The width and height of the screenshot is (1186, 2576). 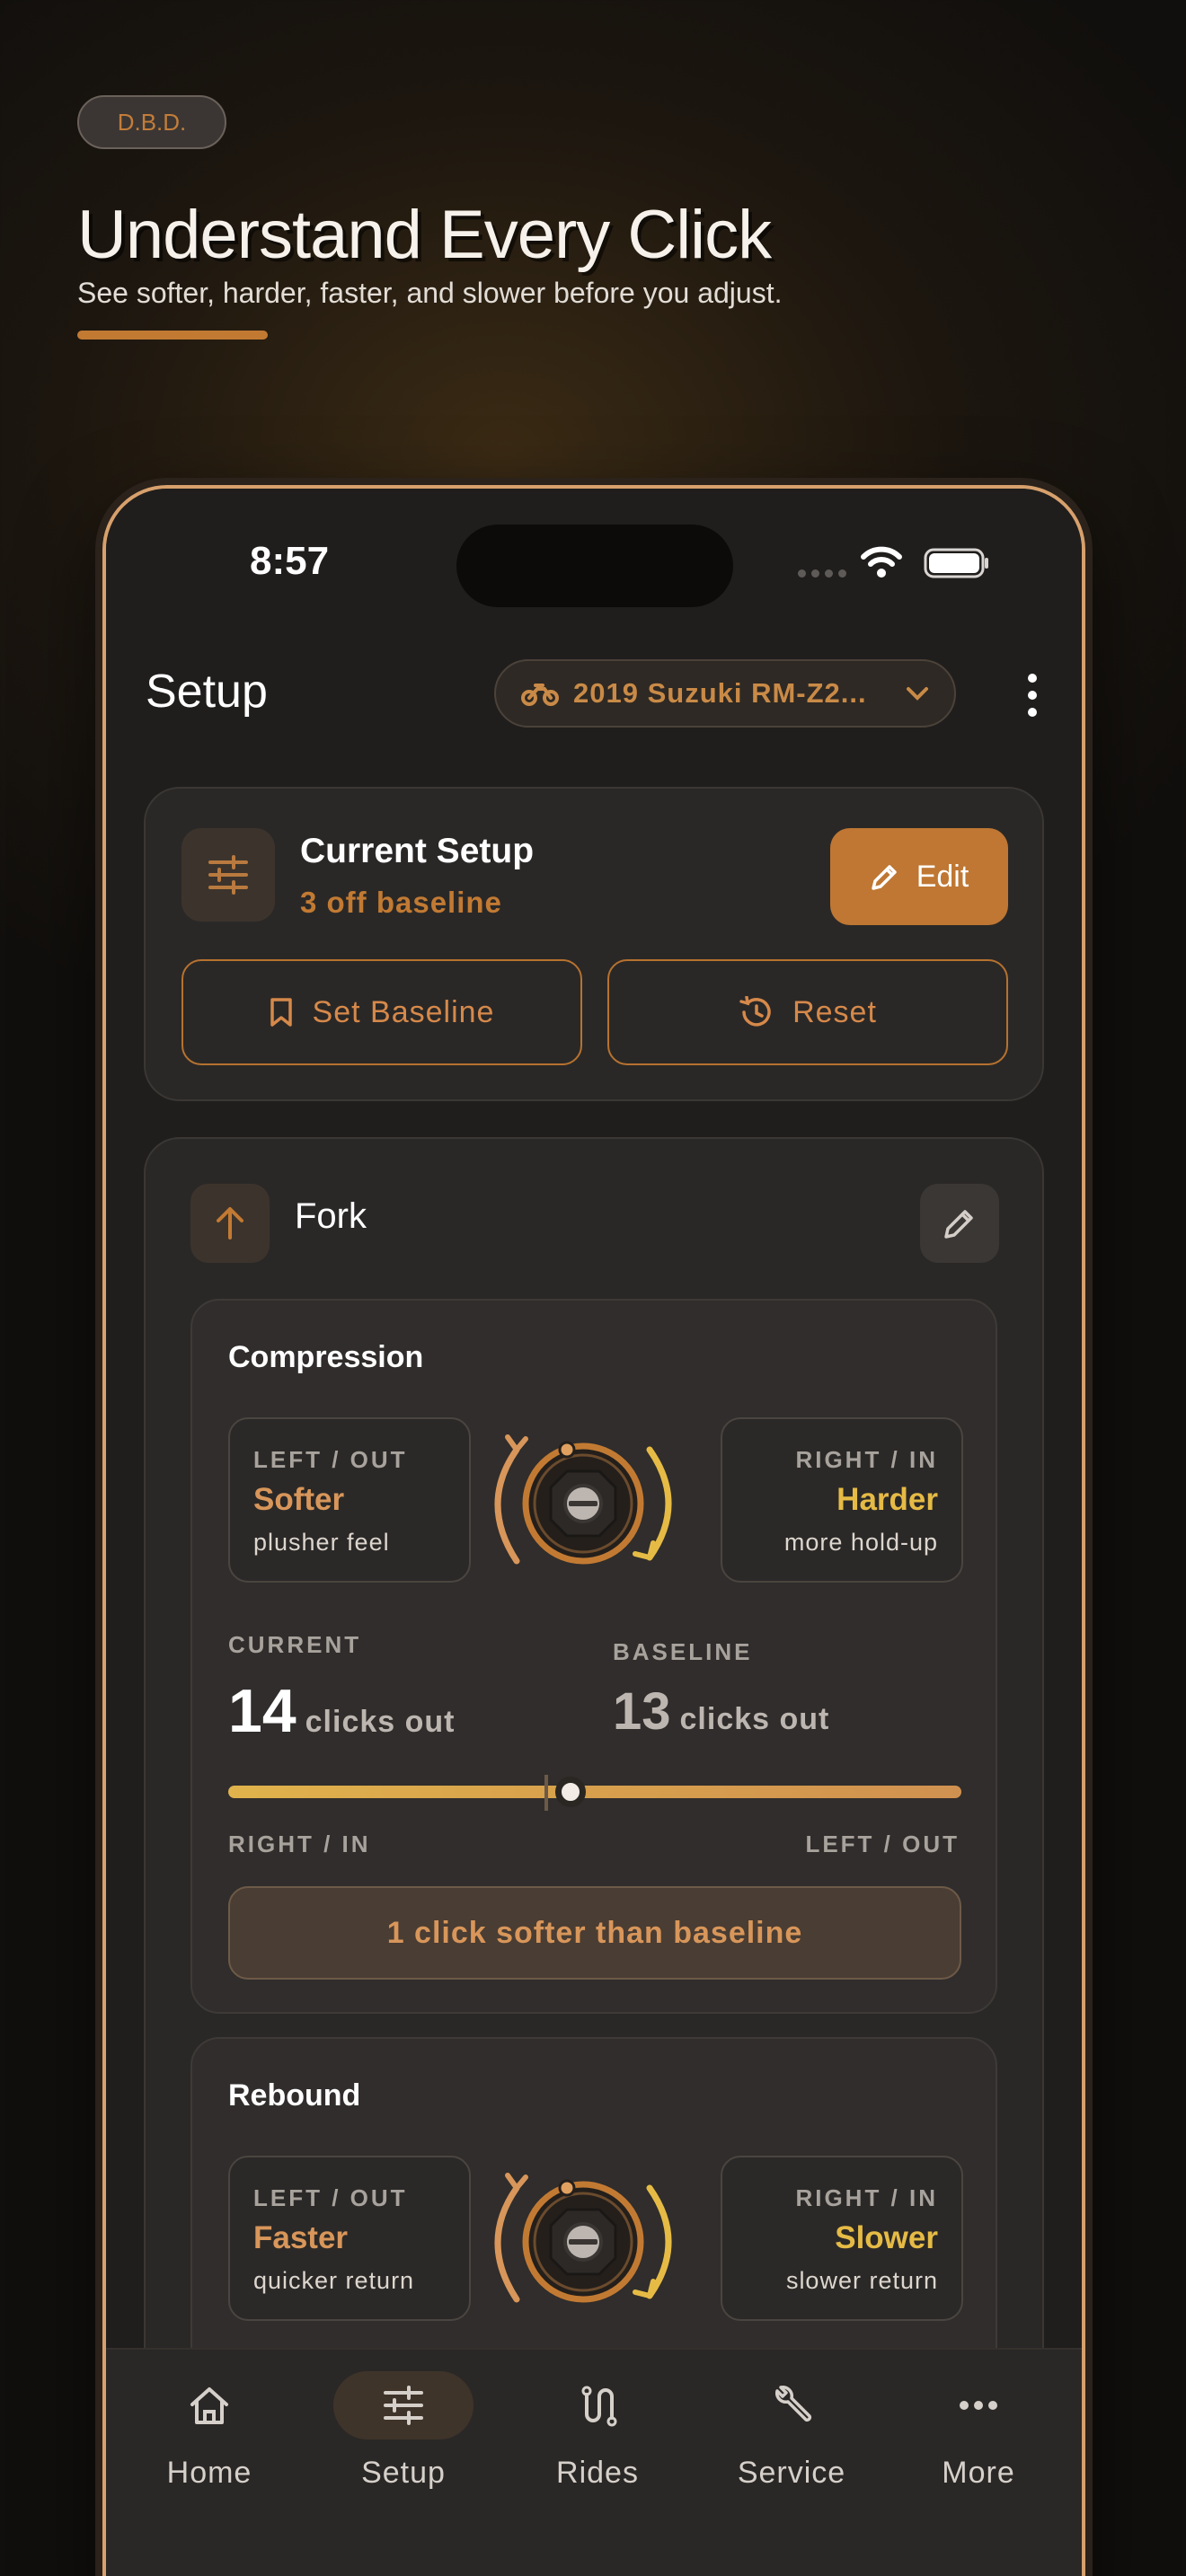 What do you see at coordinates (1032, 695) in the screenshot?
I see `more-options-button` at bounding box center [1032, 695].